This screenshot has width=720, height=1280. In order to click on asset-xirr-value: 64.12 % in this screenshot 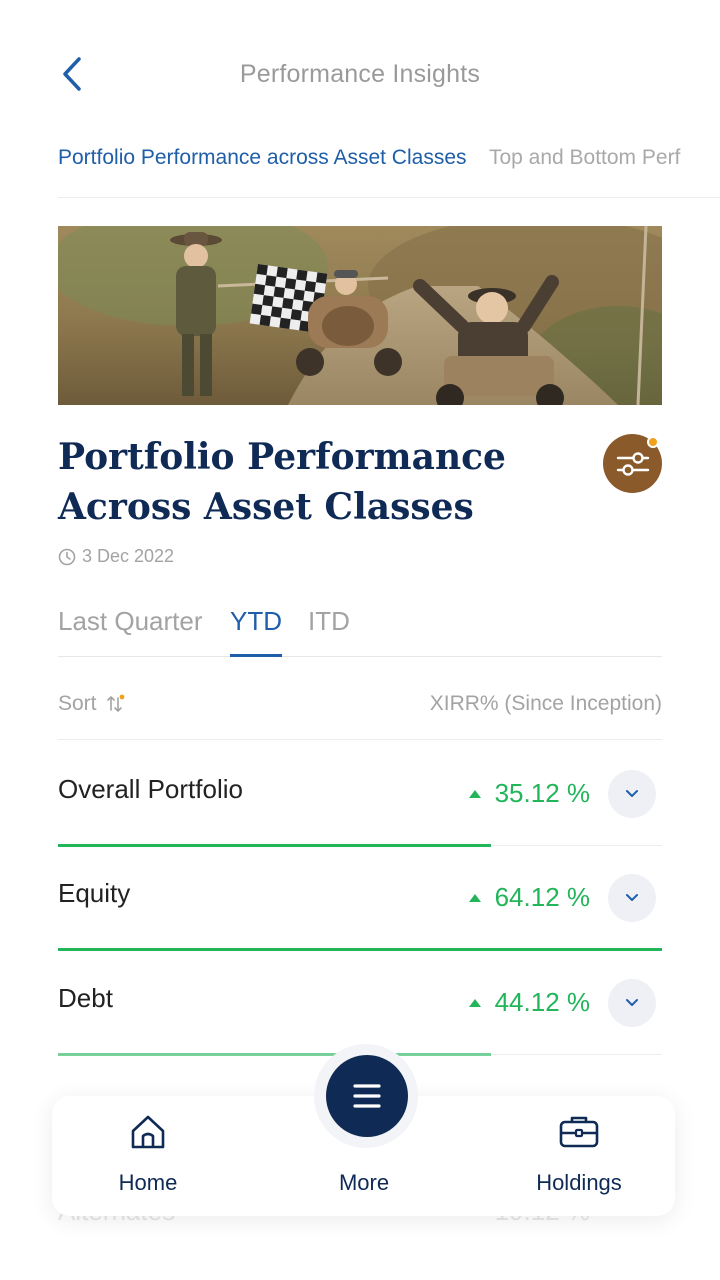, I will do `click(542, 897)`.